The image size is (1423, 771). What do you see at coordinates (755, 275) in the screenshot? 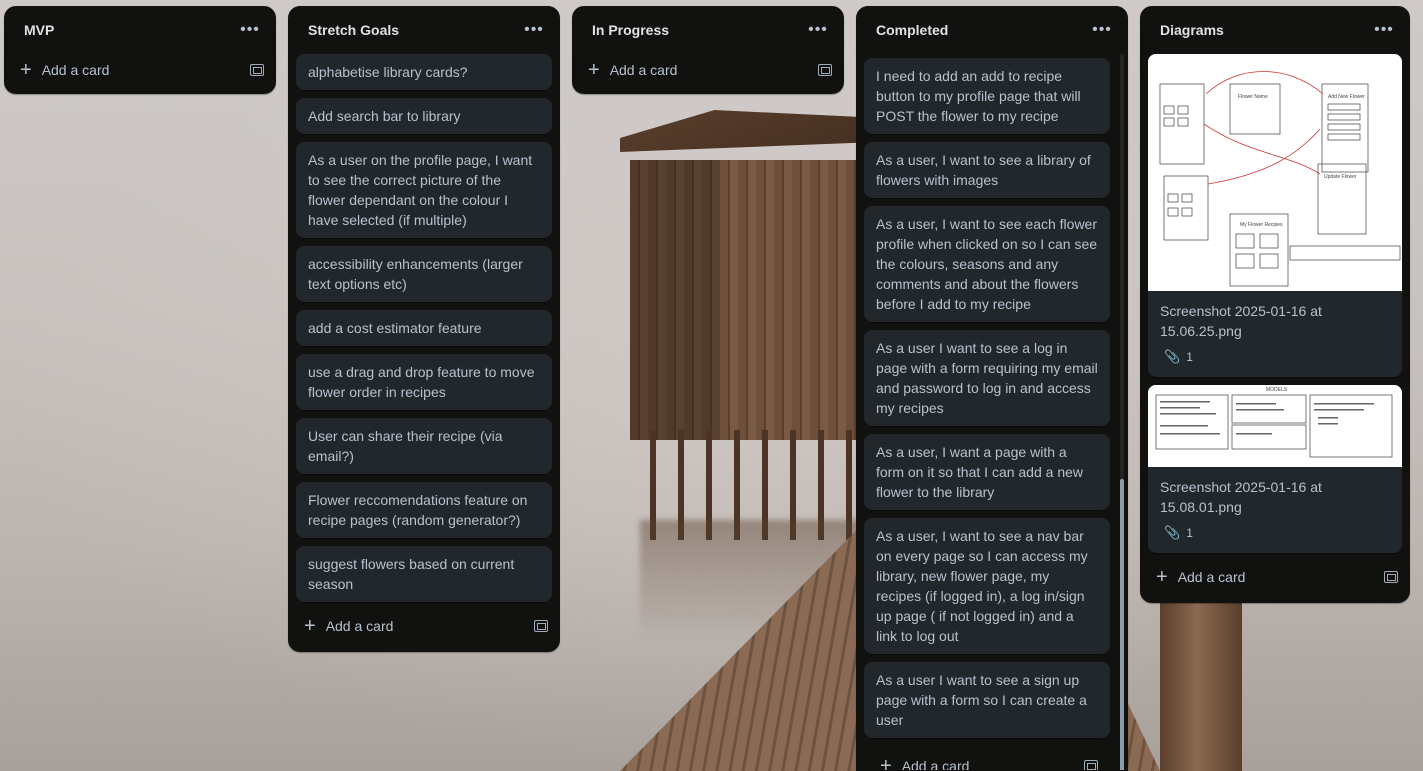
I see `boathouse-image` at bounding box center [755, 275].